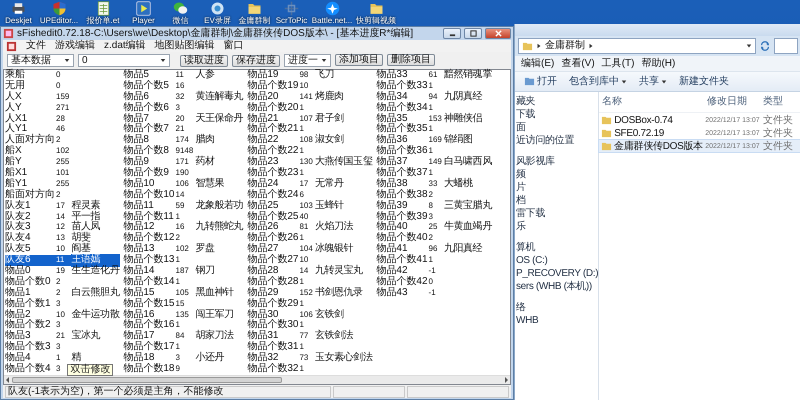  Describe the element at coordinates (64, 271) in the screenshot. I see `row-value: 19` at that location.